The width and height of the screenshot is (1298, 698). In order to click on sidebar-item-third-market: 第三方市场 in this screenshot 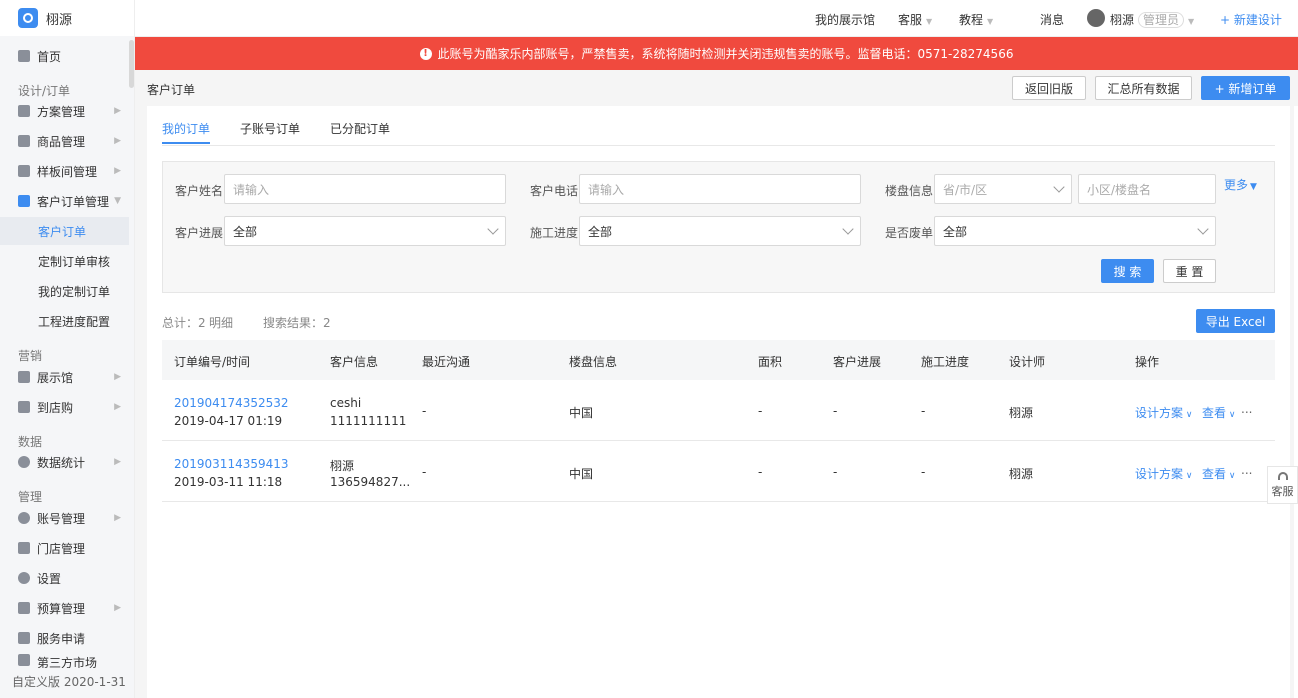, I will do `click(64, 661)`.